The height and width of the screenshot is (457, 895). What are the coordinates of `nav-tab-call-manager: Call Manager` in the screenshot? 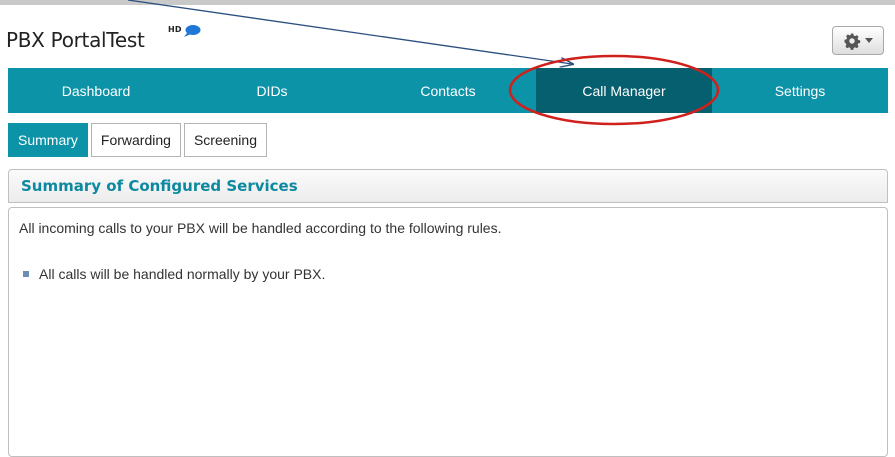 It's located at (624, 90).